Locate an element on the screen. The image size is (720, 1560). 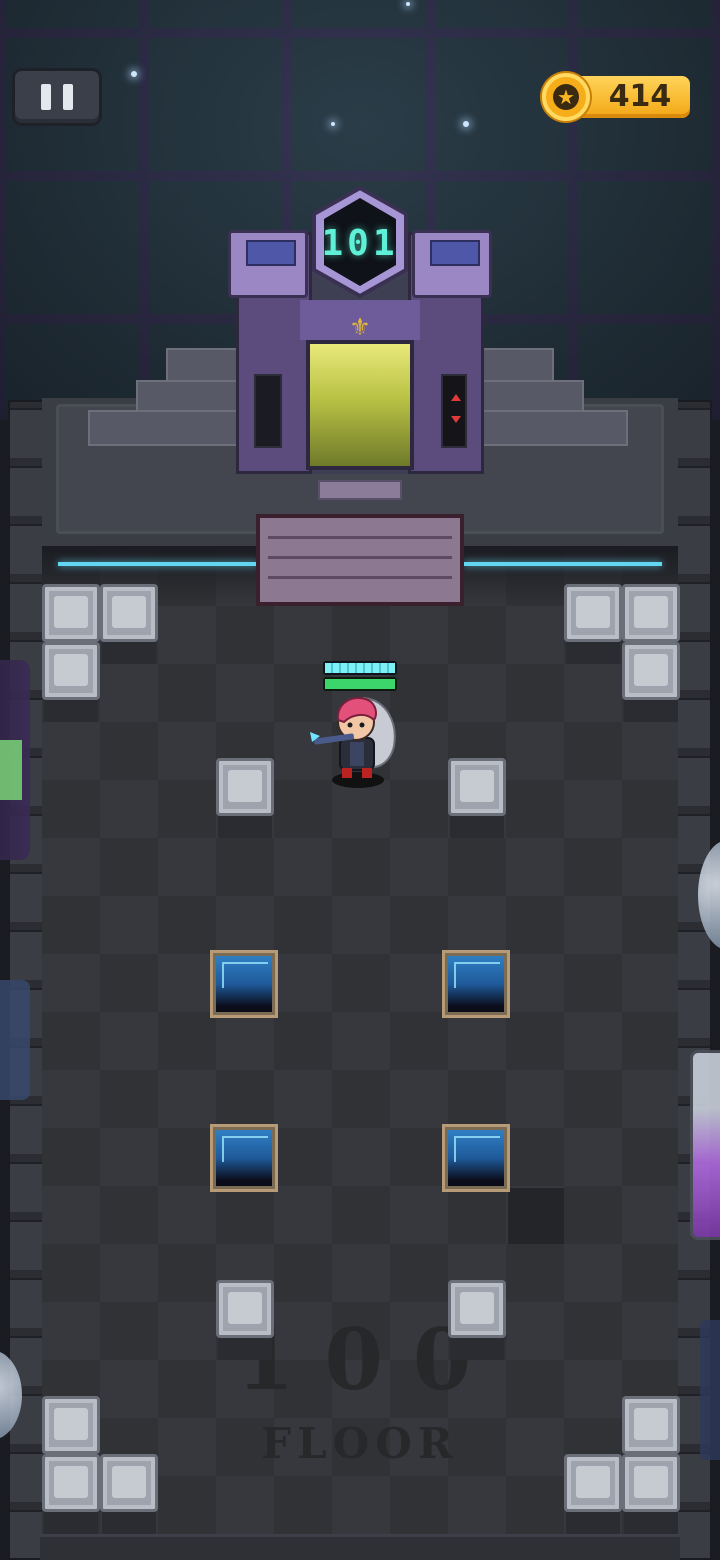
platform-stairs is located at coordinates (360, 560).